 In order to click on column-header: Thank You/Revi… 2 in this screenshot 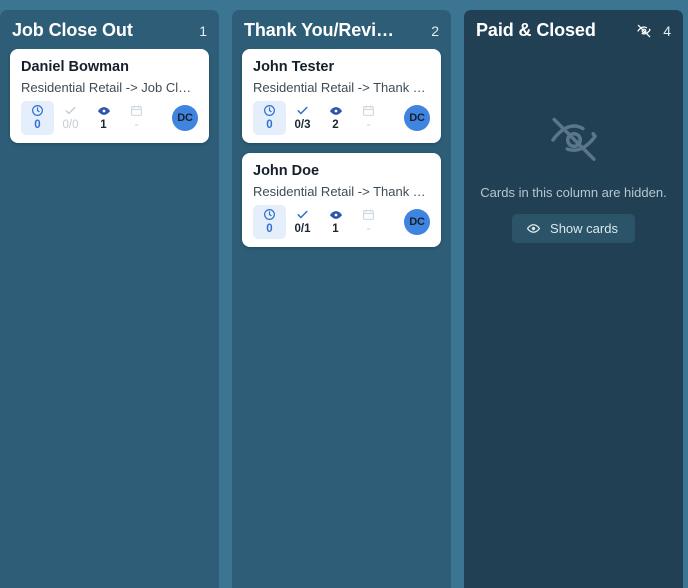, I will do `click(341, 29)`.